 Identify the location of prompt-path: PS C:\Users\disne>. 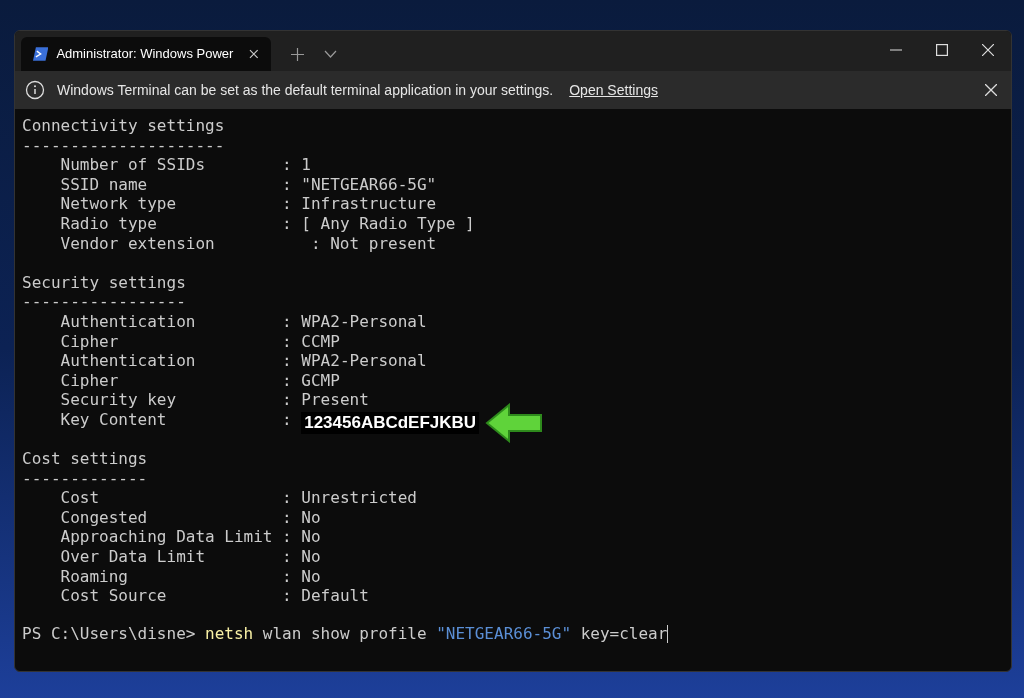
(109, 634).